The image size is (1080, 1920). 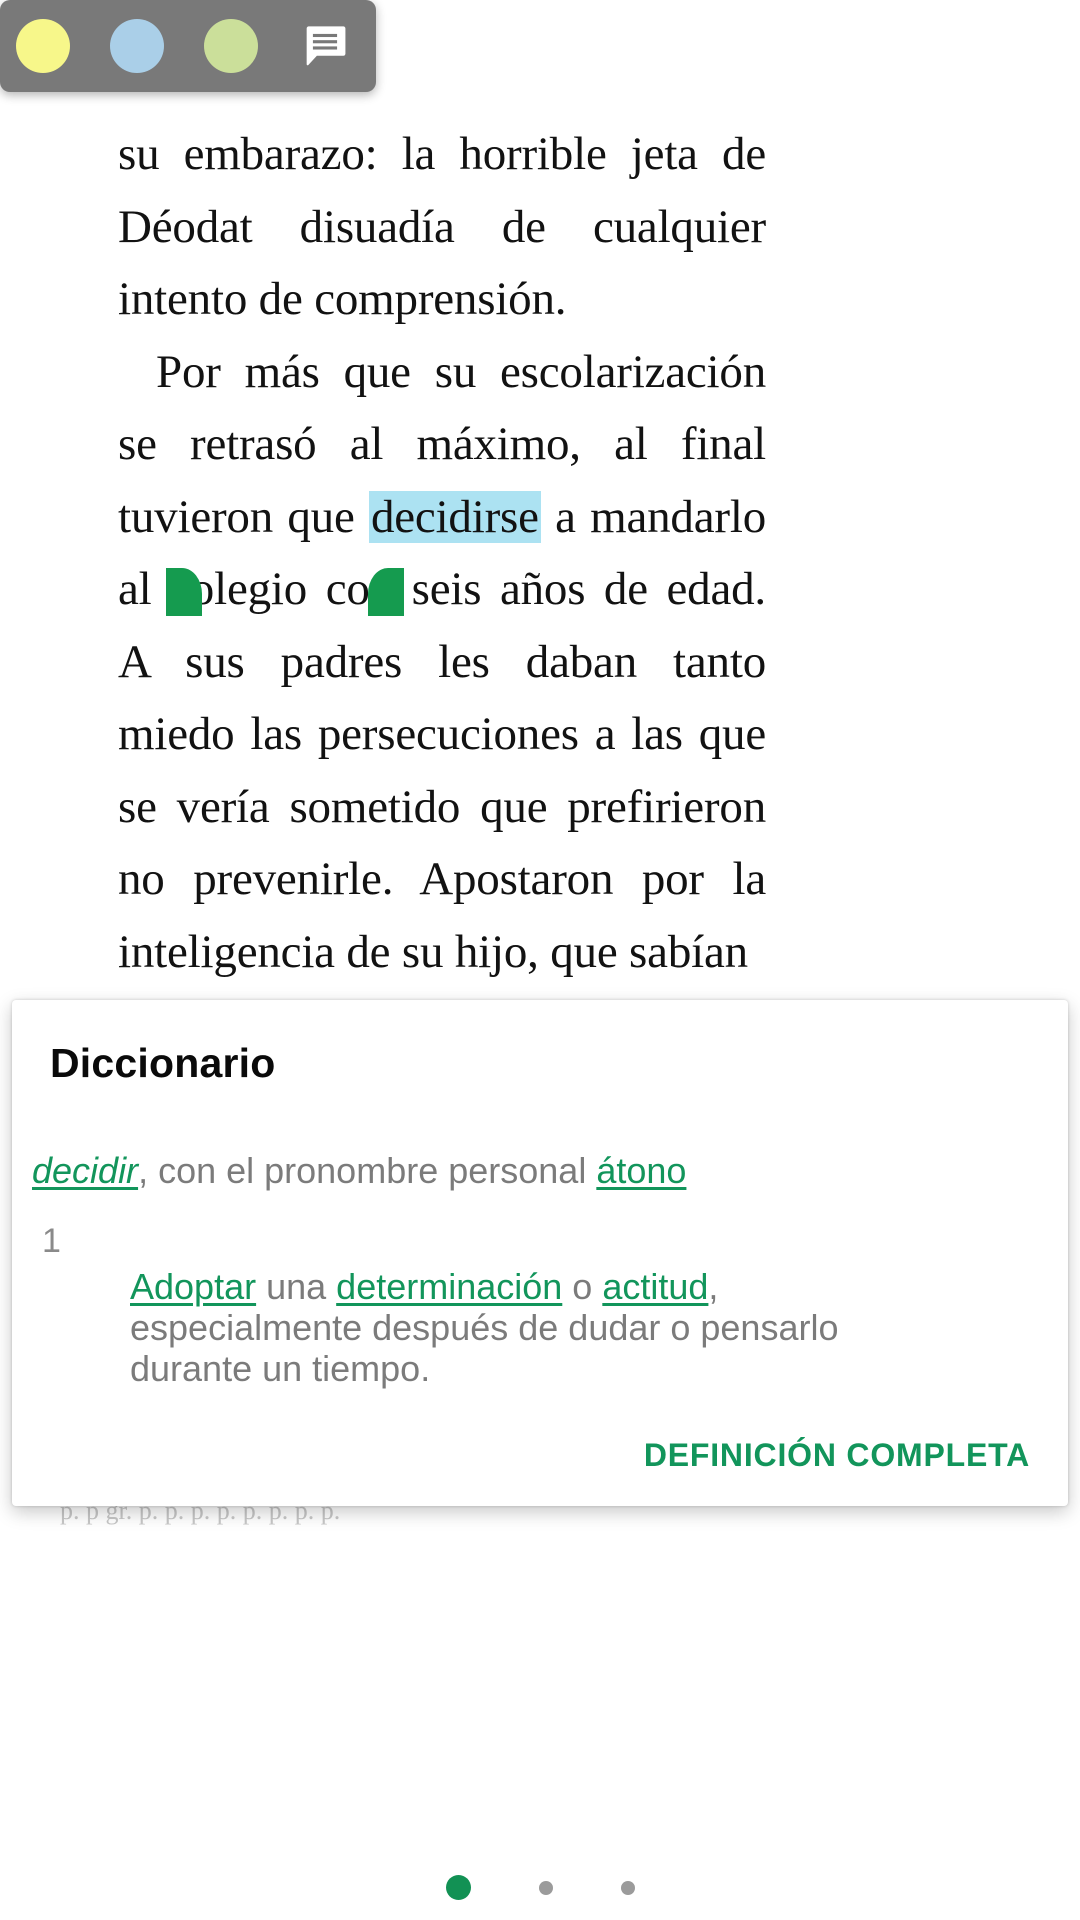 I want to click on page-indicator-dots, so click(x=540, y=1887).